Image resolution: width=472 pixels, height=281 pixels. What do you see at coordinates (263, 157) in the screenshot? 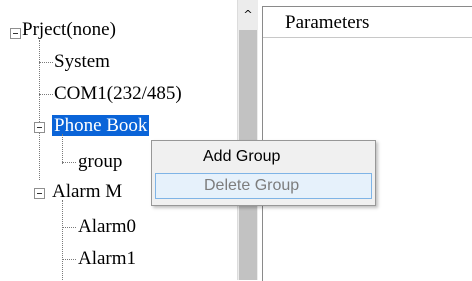
I see `add-group-menu-item: Add Group` at bounding box center [263, 157].